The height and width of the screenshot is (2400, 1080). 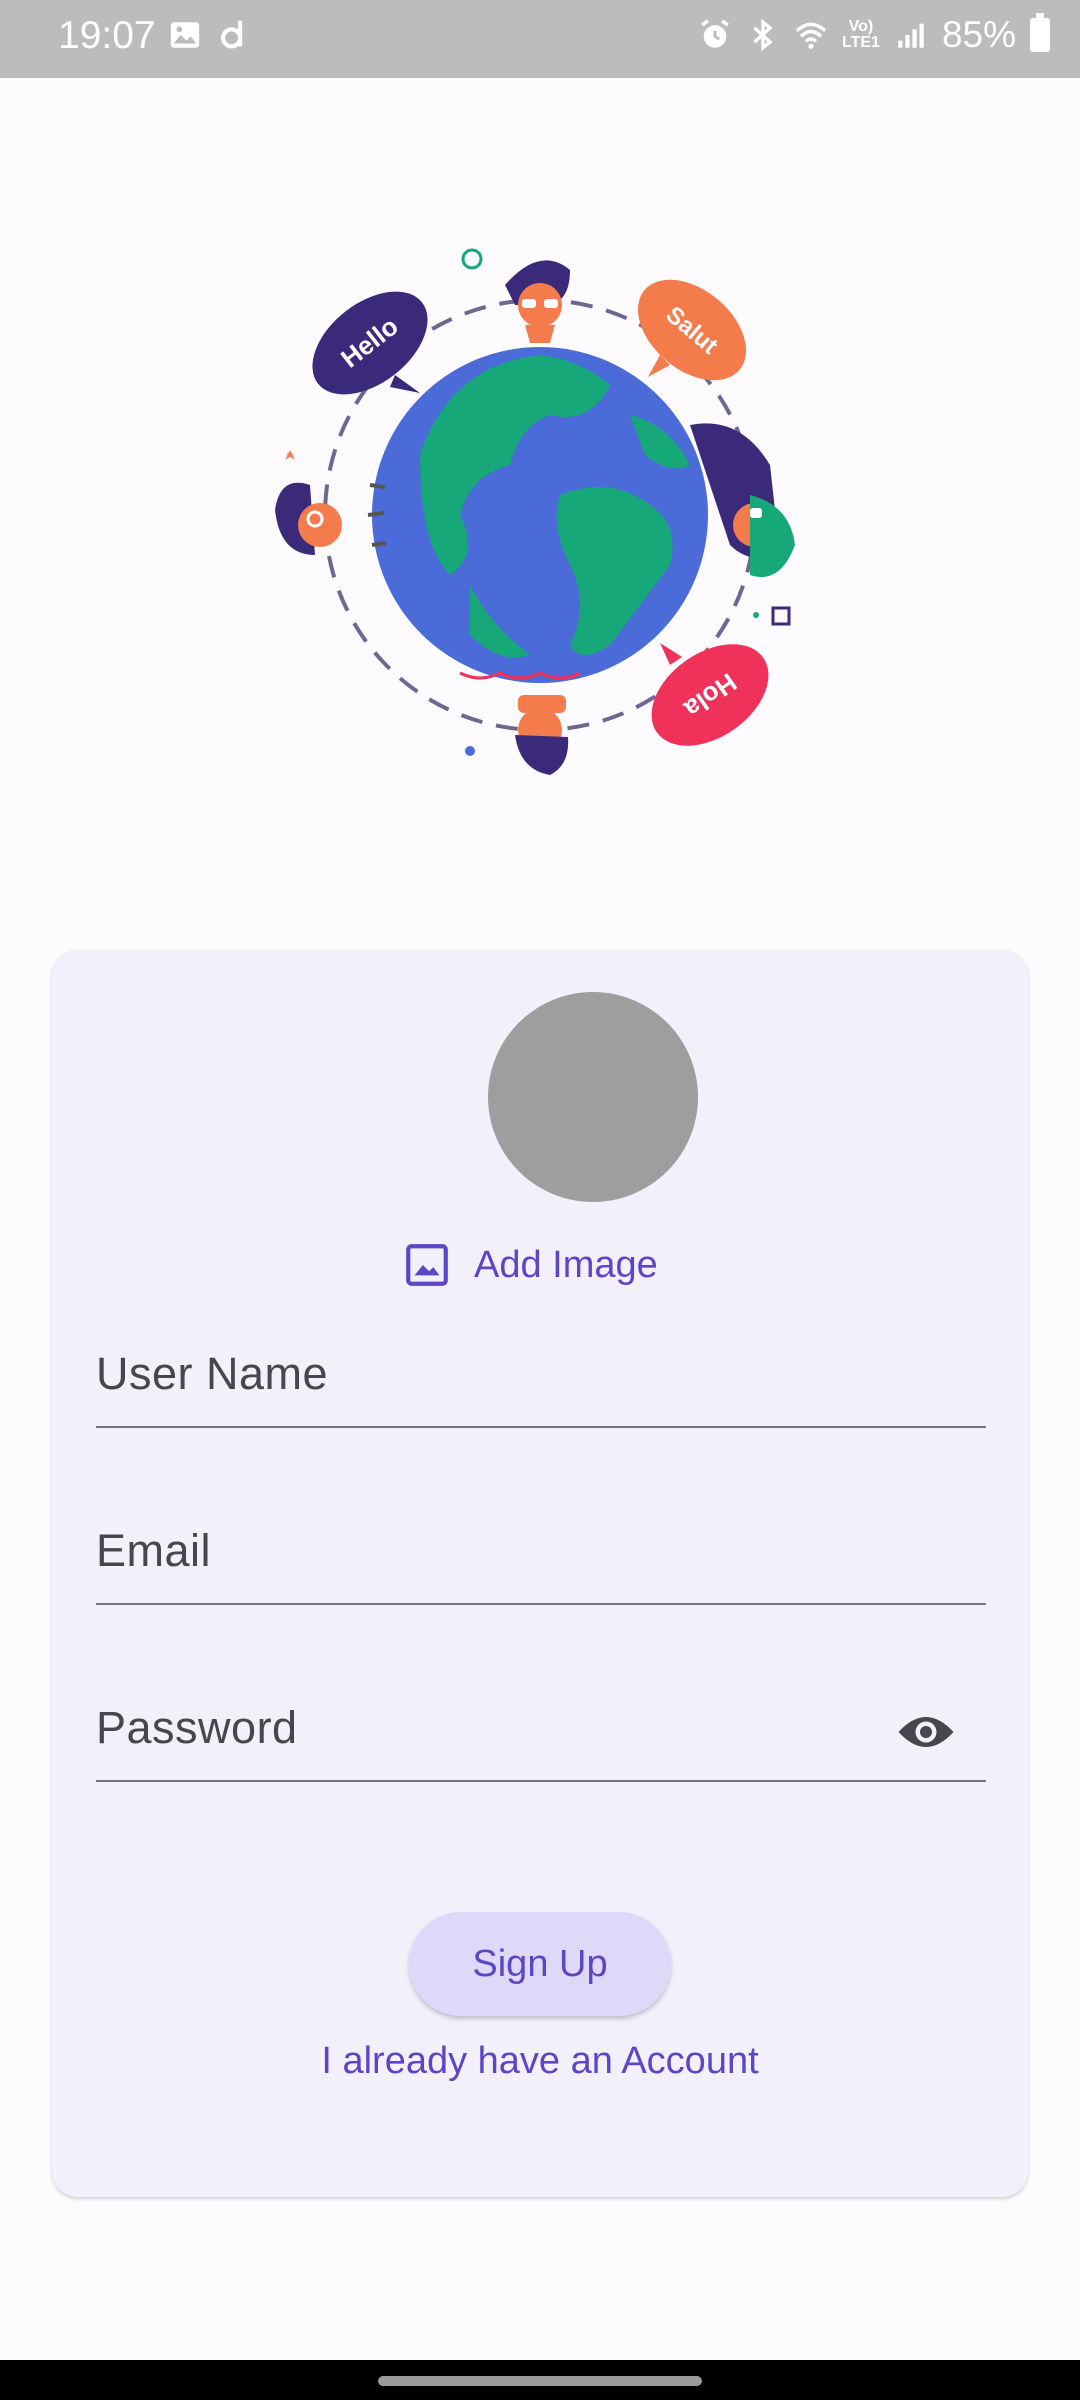 What do you see at coordinates (978, 34) in the screenshot?
I see `battery-percent: 85%` at bounding box center [978, 34].